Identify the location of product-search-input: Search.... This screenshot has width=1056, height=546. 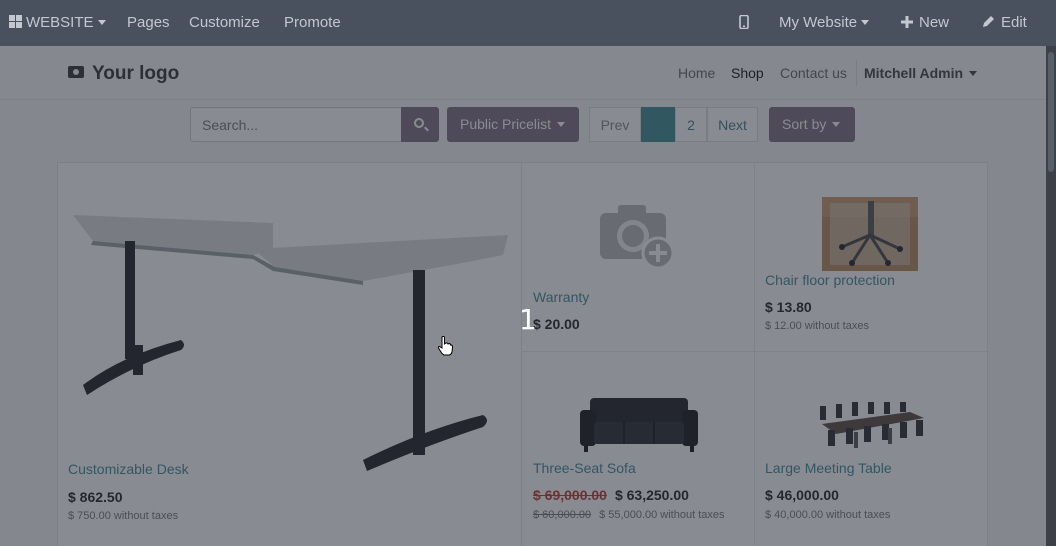
(295, 124).